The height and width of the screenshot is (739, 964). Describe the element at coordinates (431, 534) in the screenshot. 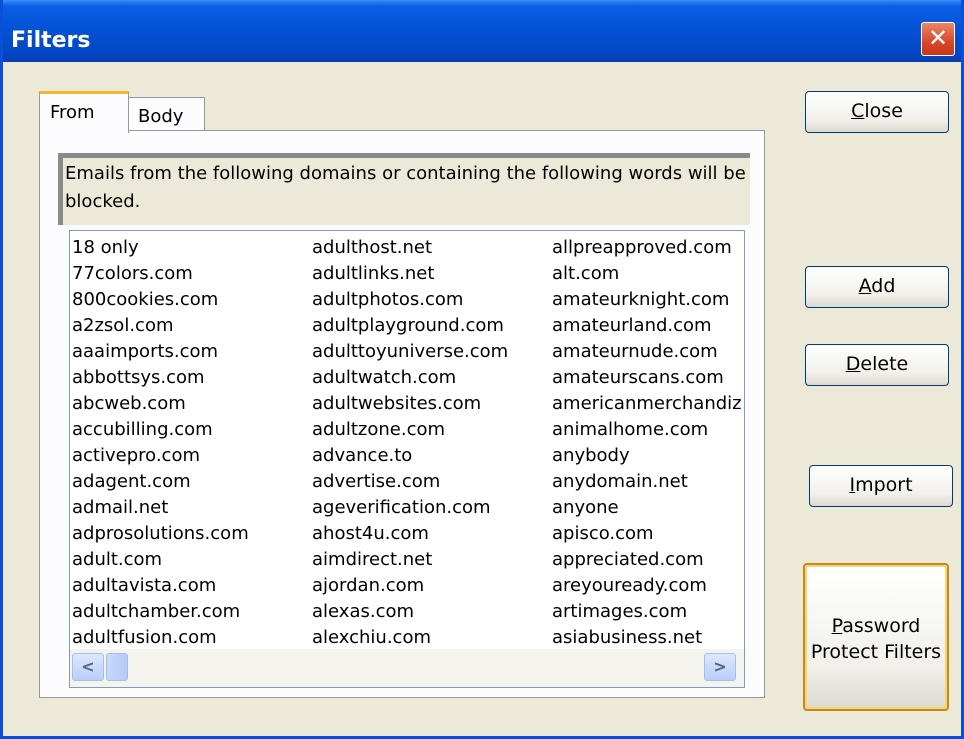

I see `list-item: ahost4u.com` at that location.